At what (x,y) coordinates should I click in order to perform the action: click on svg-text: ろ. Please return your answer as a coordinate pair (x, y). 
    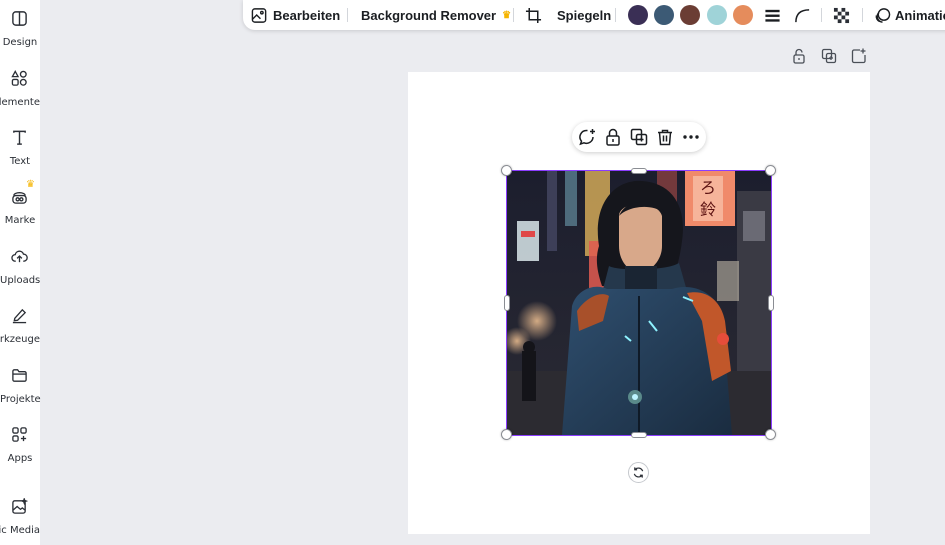
    Looking at the image, I should click on (708, 187).